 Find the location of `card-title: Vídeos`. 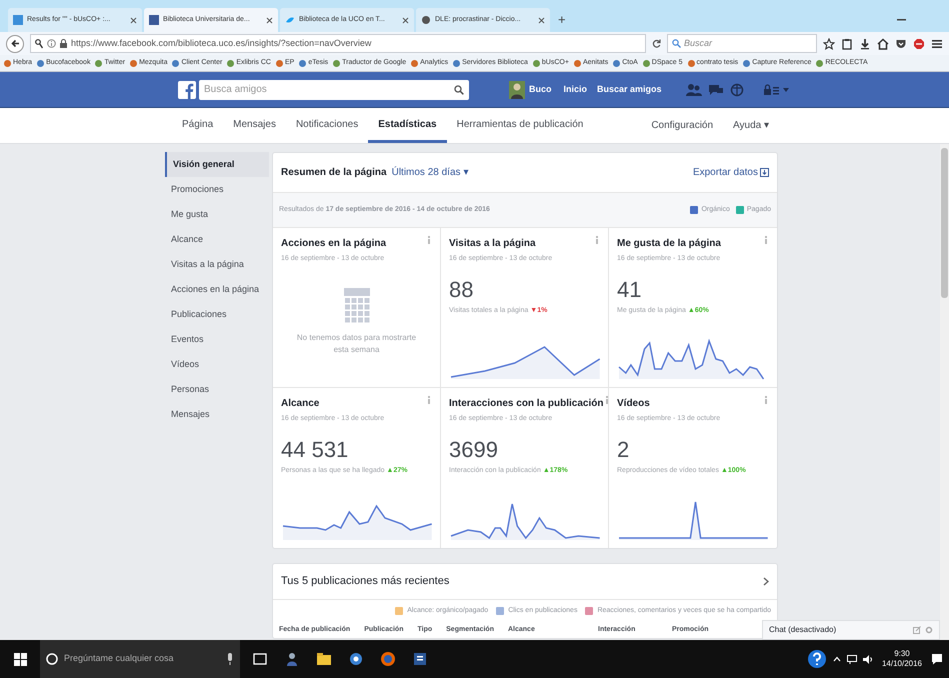

card-title: Vídeos is located at coordinates (633, 404).